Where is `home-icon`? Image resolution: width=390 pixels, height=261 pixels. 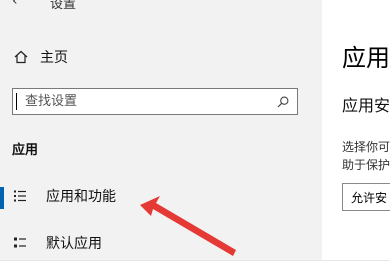 home-icon is located at coordinates (21, 57).